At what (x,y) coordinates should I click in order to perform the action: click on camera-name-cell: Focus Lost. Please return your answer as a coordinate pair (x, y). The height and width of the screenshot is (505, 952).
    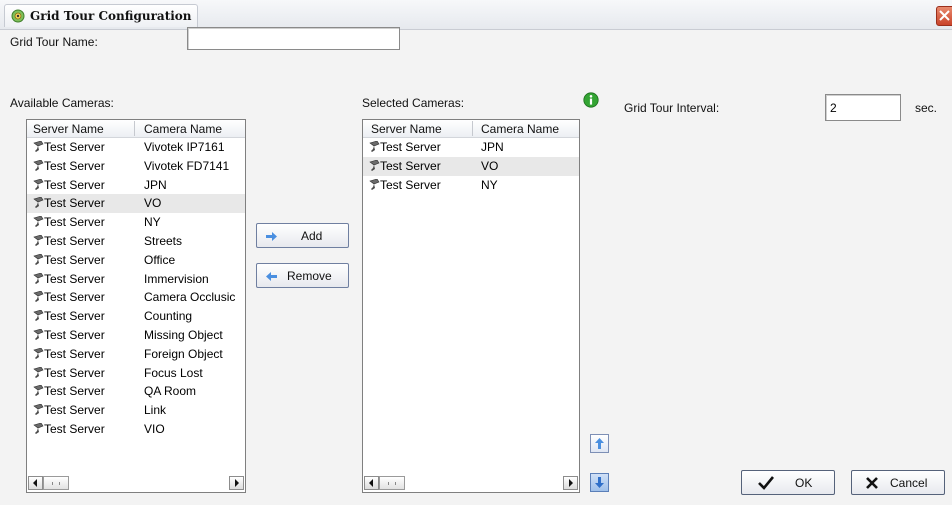
    Looking at the image, I should click on (173, 372).